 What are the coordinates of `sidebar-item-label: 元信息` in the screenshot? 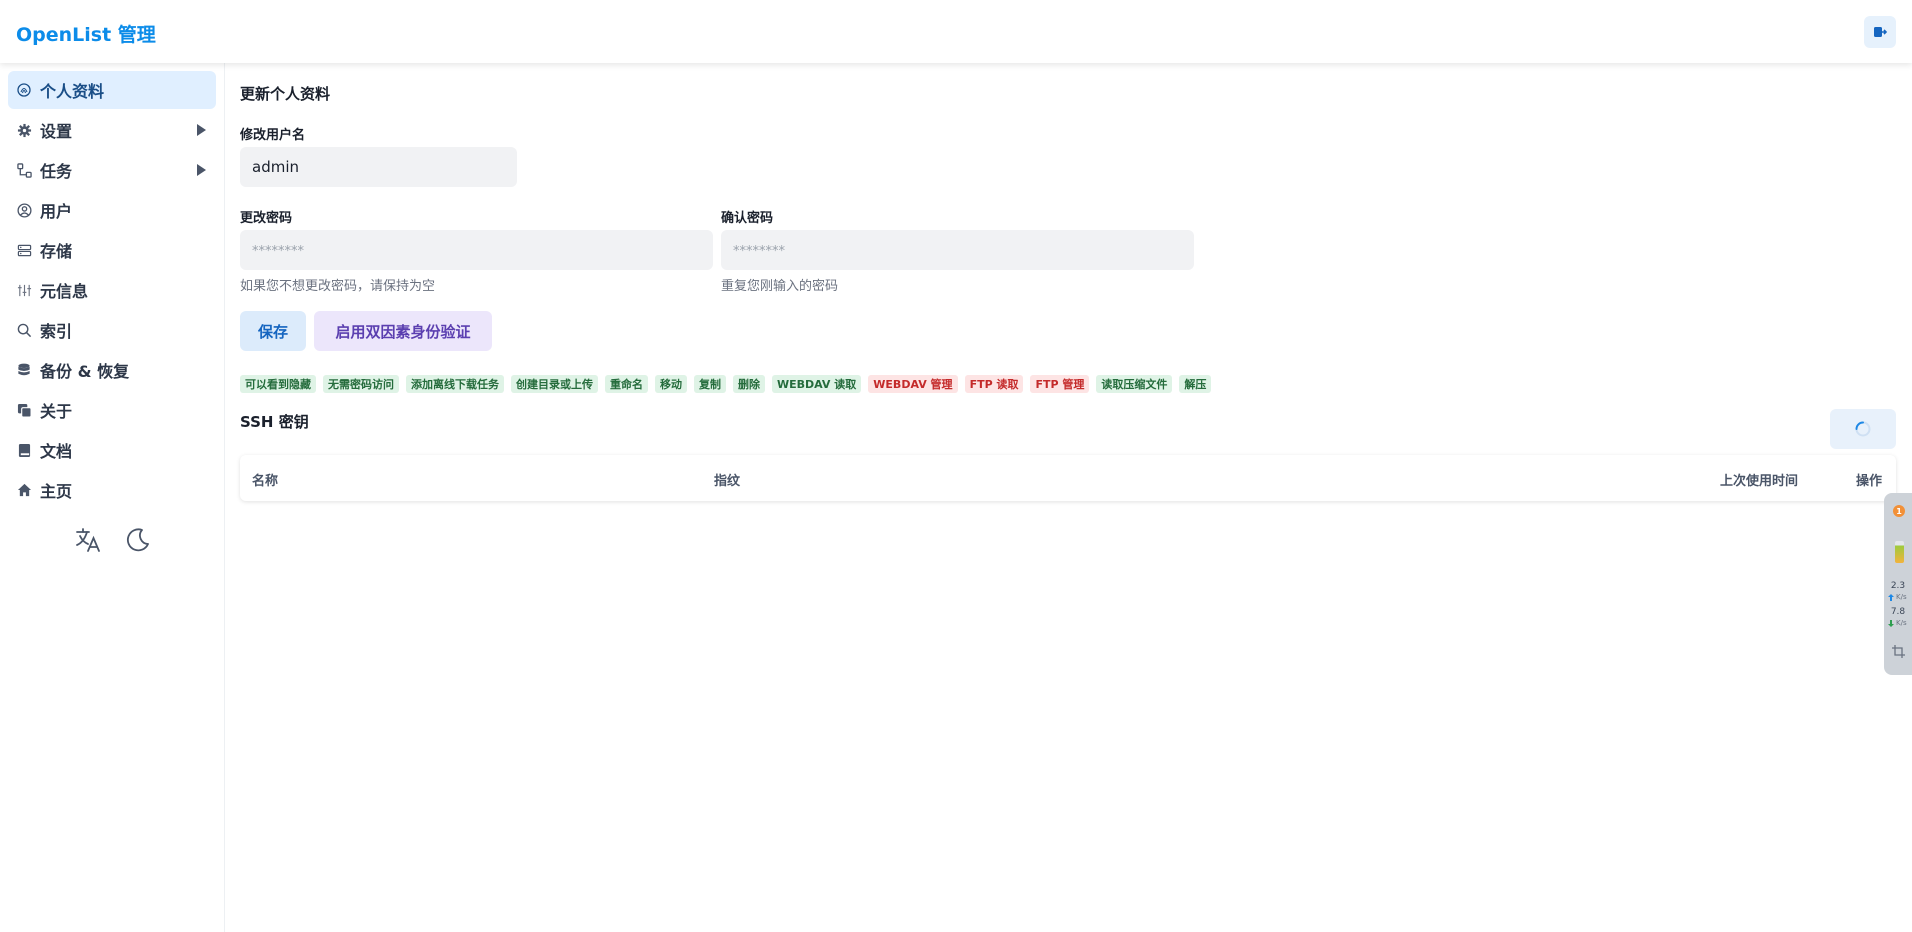 It's located at (64, 291).